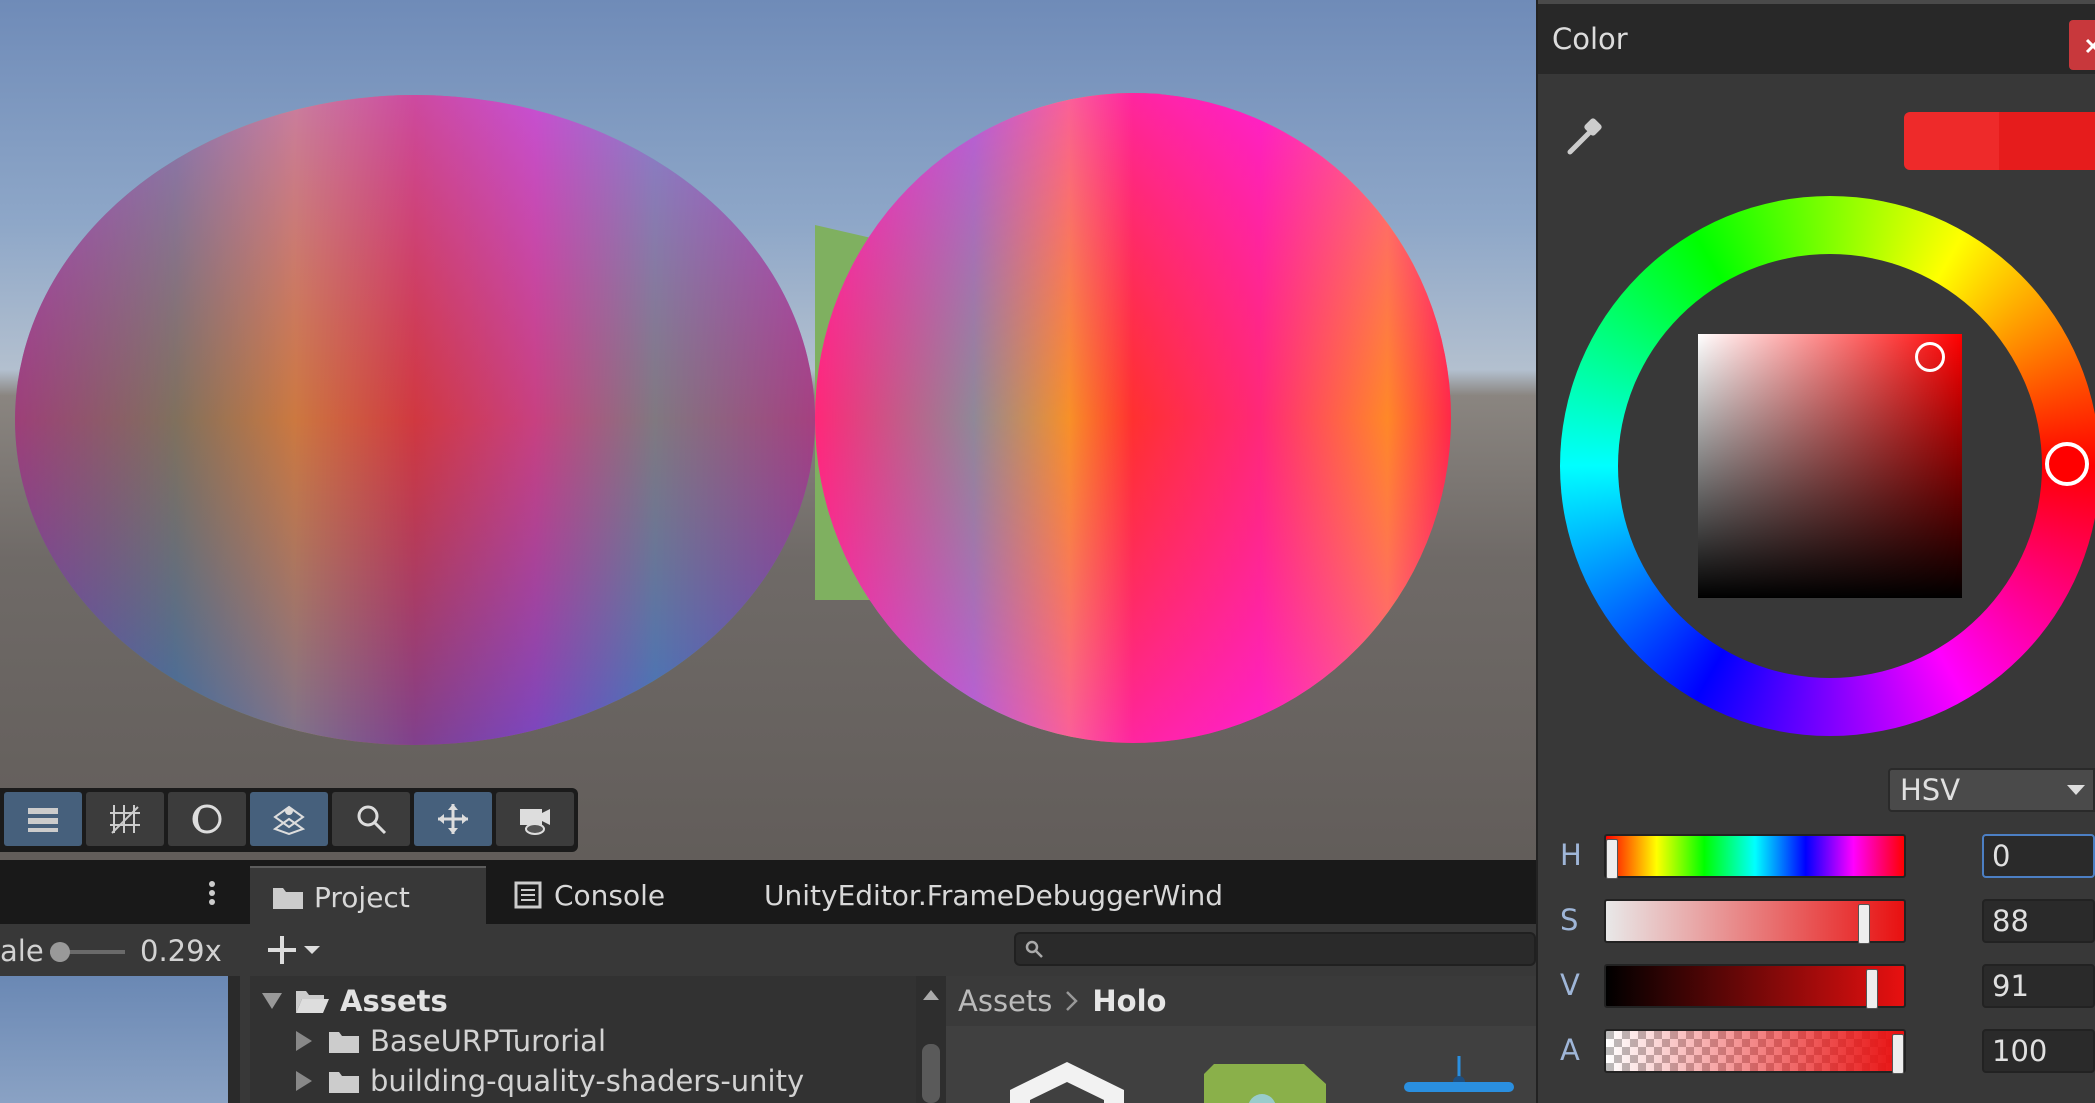 This screenshot has width=2095, height=1103. Describe the element at coordinates (394, 1001) in the screenshot. I see `assets-tree-label: Assets` at that location.